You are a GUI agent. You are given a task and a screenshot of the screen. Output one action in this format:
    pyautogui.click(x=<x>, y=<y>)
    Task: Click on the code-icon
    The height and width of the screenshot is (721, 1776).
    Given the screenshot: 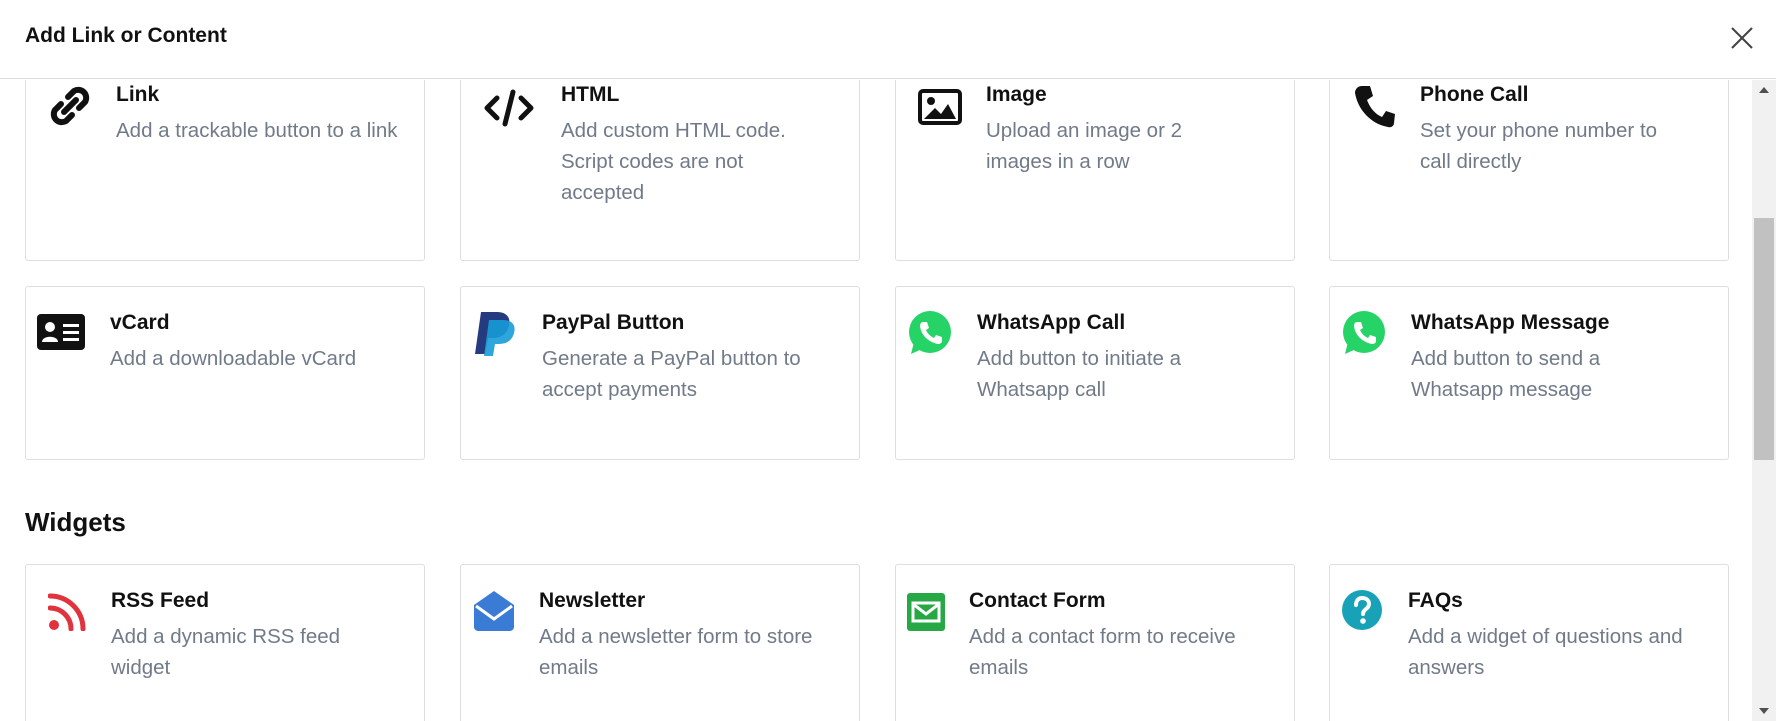 What is the action you would take?
    pyautogui.click(x=509, y=108)
    